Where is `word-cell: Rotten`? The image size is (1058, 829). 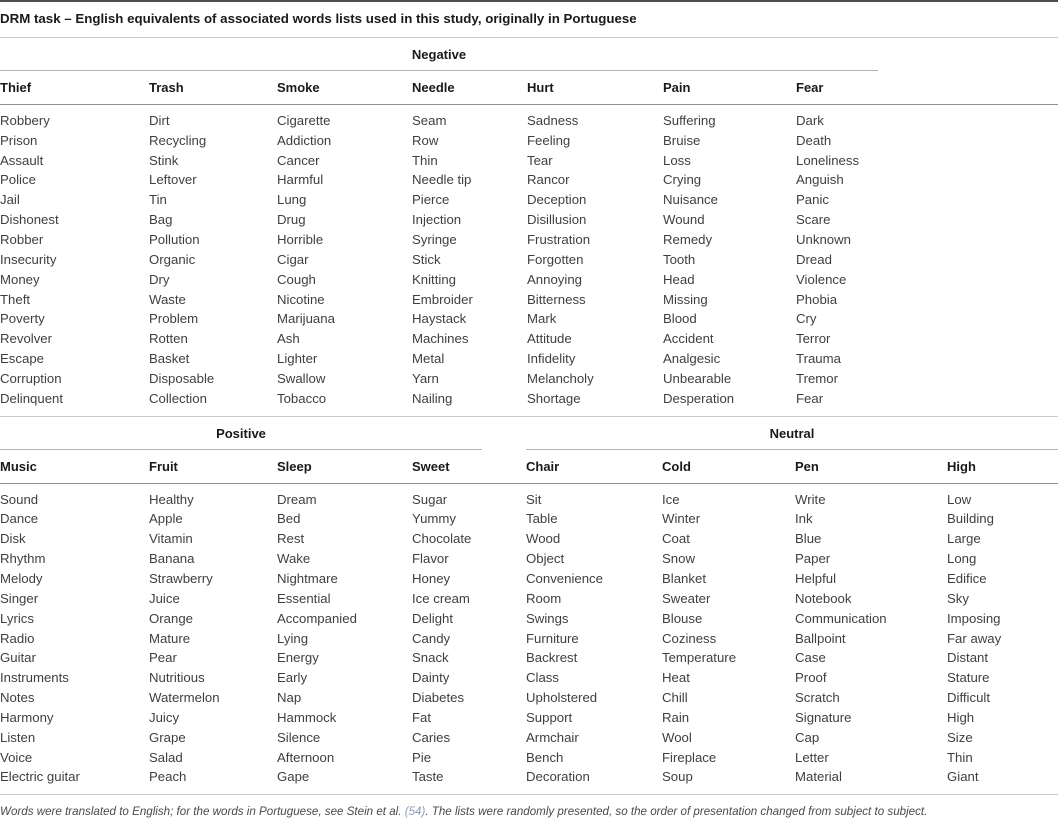 word-cell: Rotten is located at coordinates (168, 339).